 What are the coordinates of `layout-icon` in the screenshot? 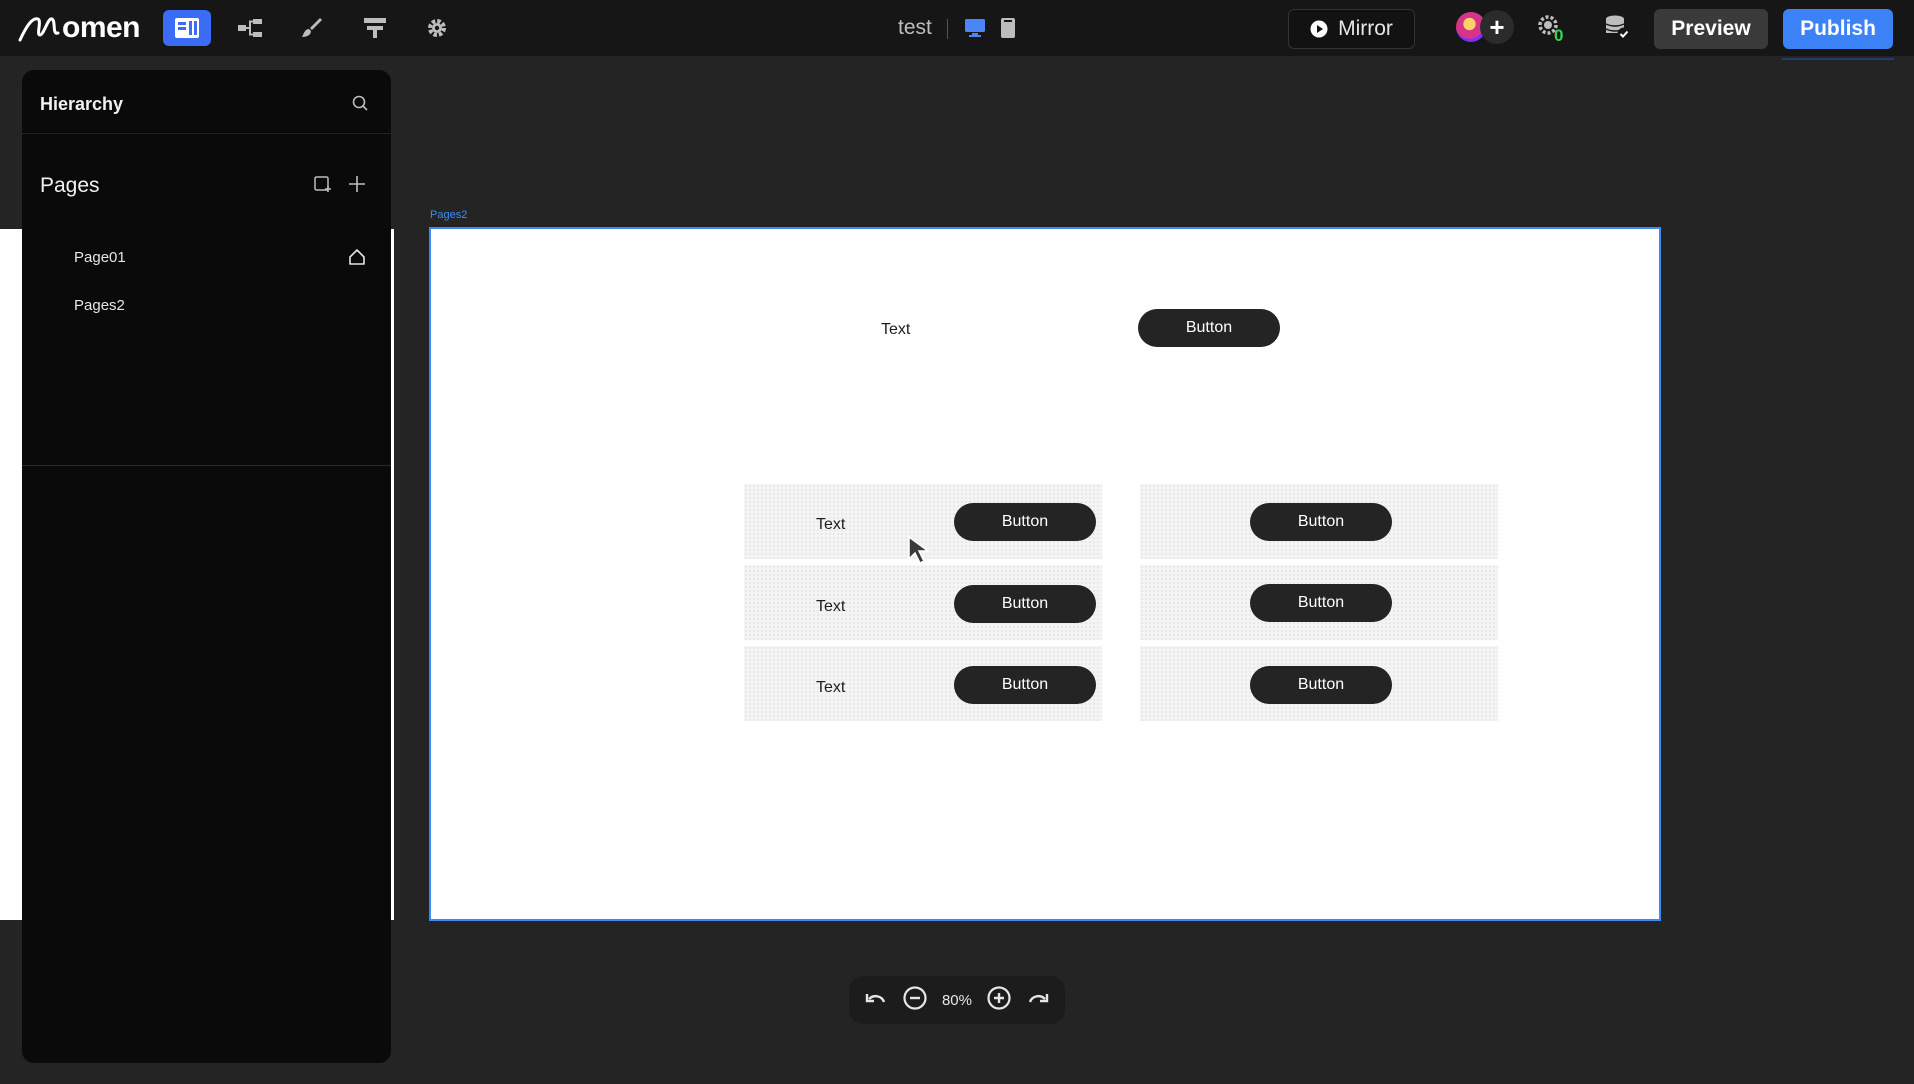 It's located at (375, 28).